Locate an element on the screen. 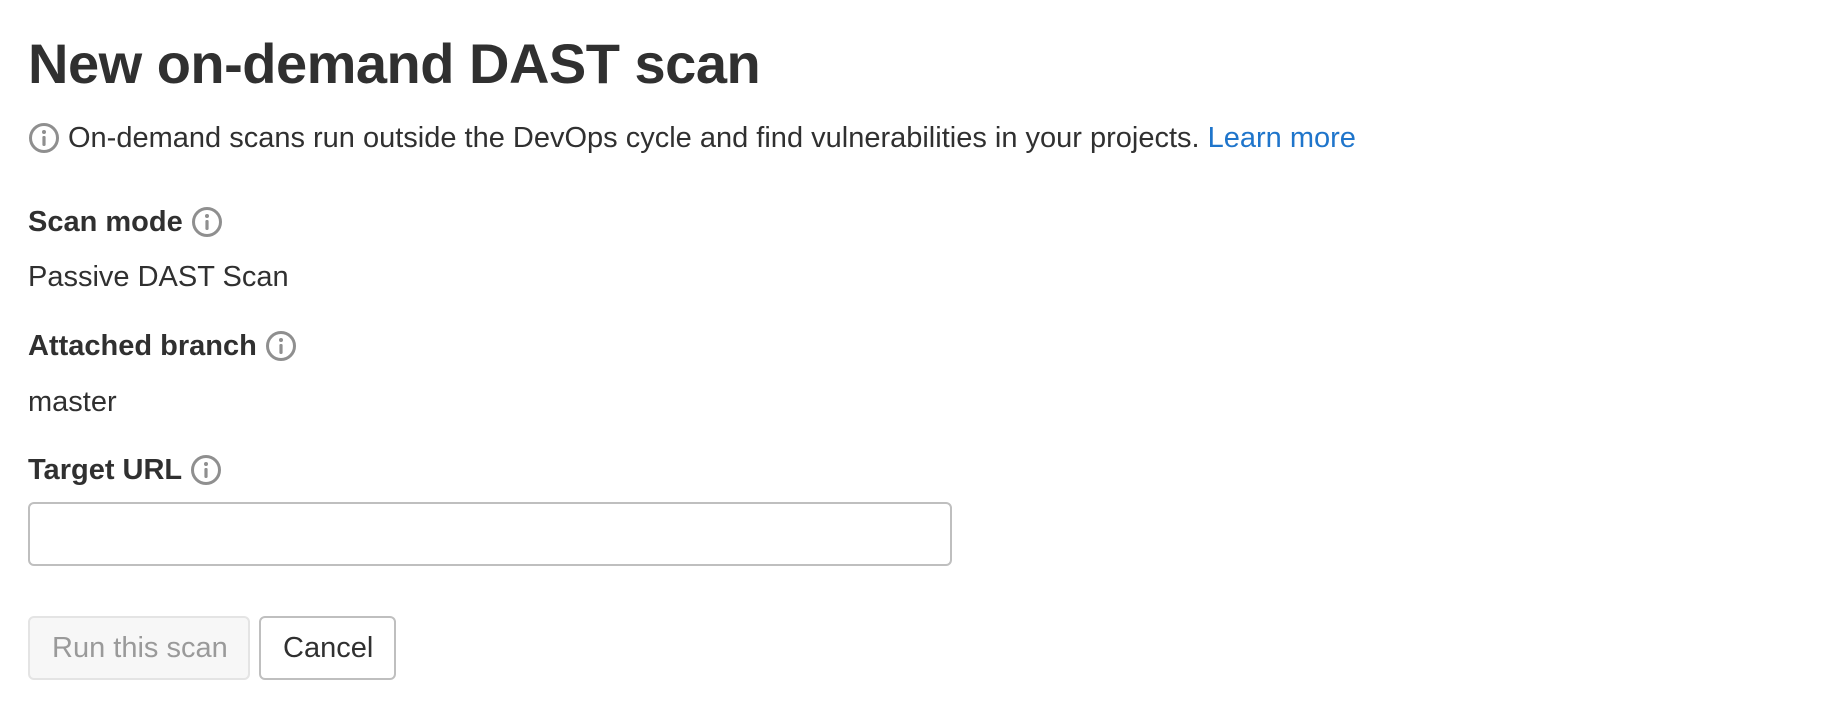 The height and width of the screenshot is (728, 1846). page-title: New on-demand DAST scan is located at coordinates (394, 63).